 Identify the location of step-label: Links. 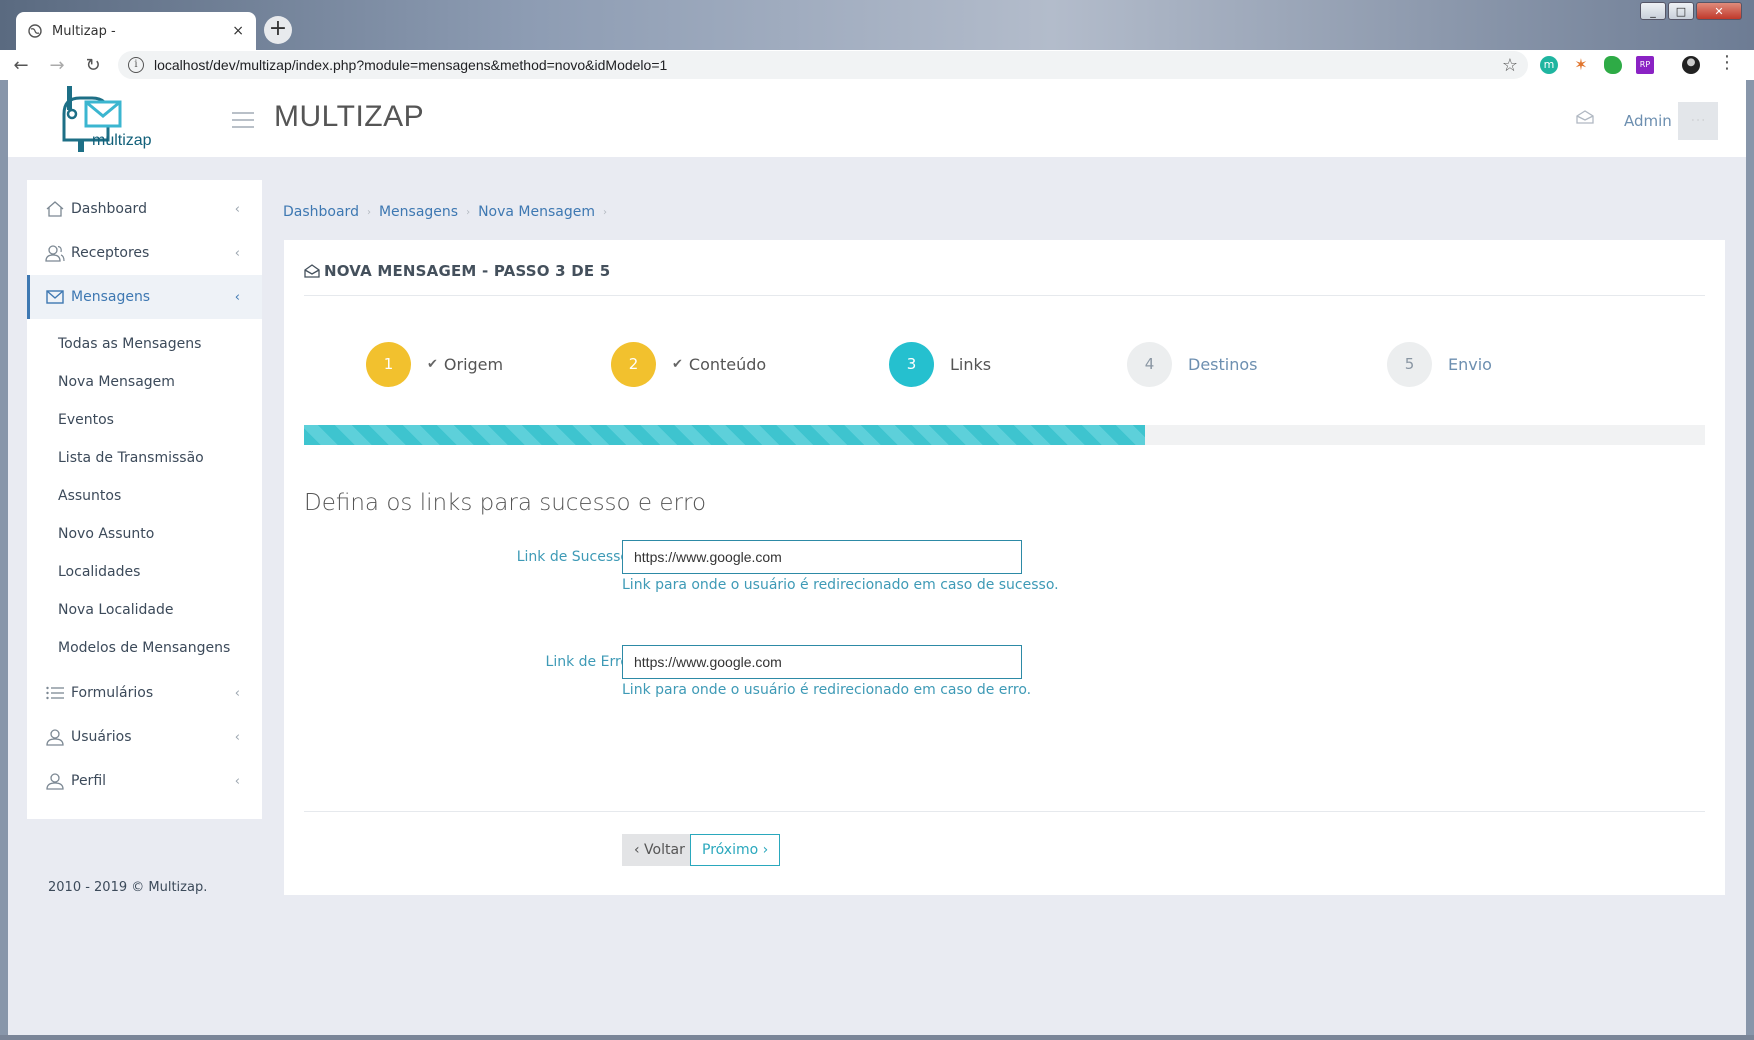
(971, 364).